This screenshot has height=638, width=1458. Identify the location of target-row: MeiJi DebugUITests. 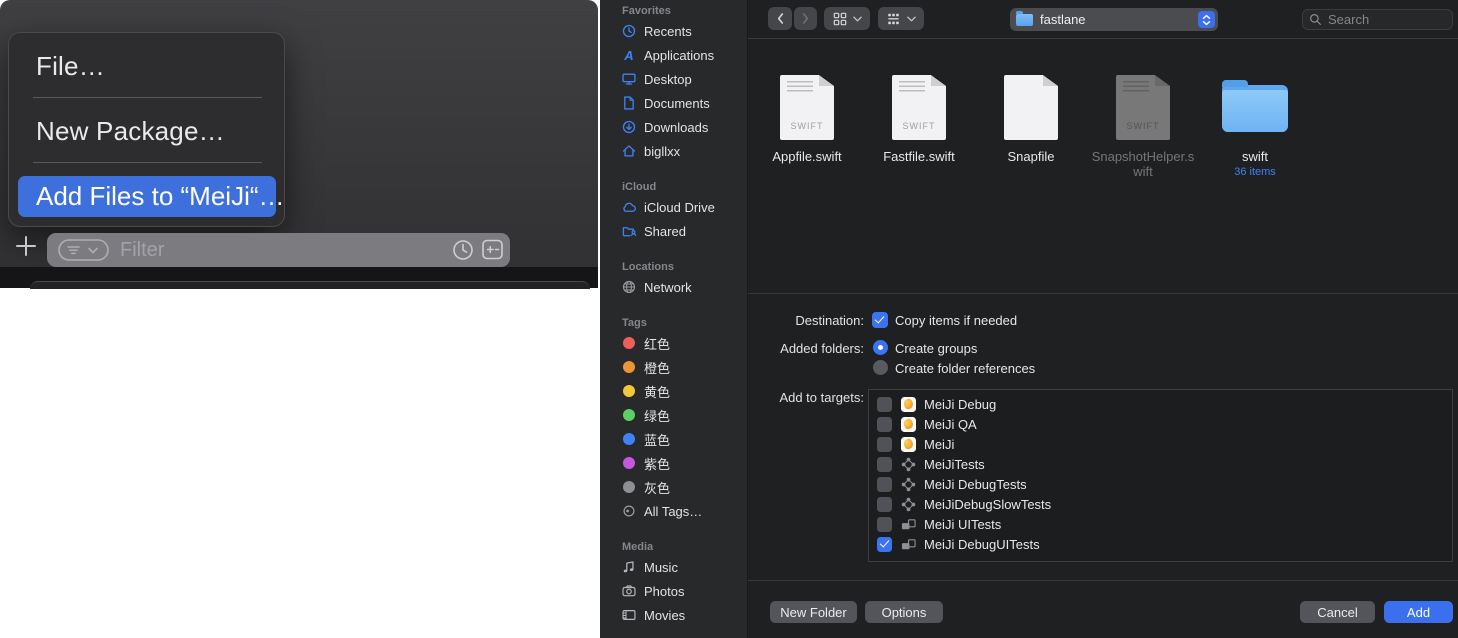
(1160, 544).